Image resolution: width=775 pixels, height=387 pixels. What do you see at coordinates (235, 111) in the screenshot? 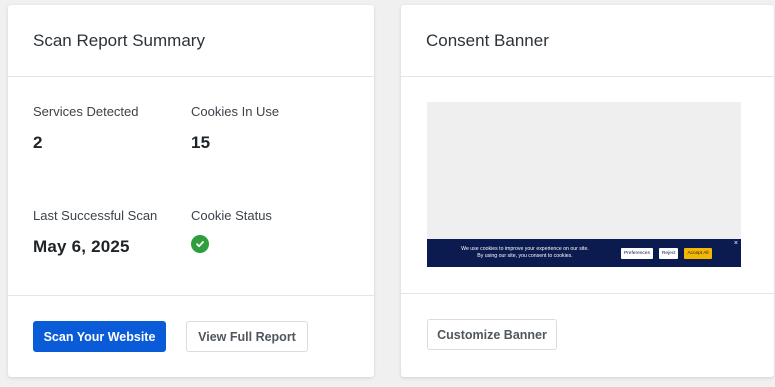
I see `cookies-in-use-label: Cookies In Use` at bounding box center [235, 111].